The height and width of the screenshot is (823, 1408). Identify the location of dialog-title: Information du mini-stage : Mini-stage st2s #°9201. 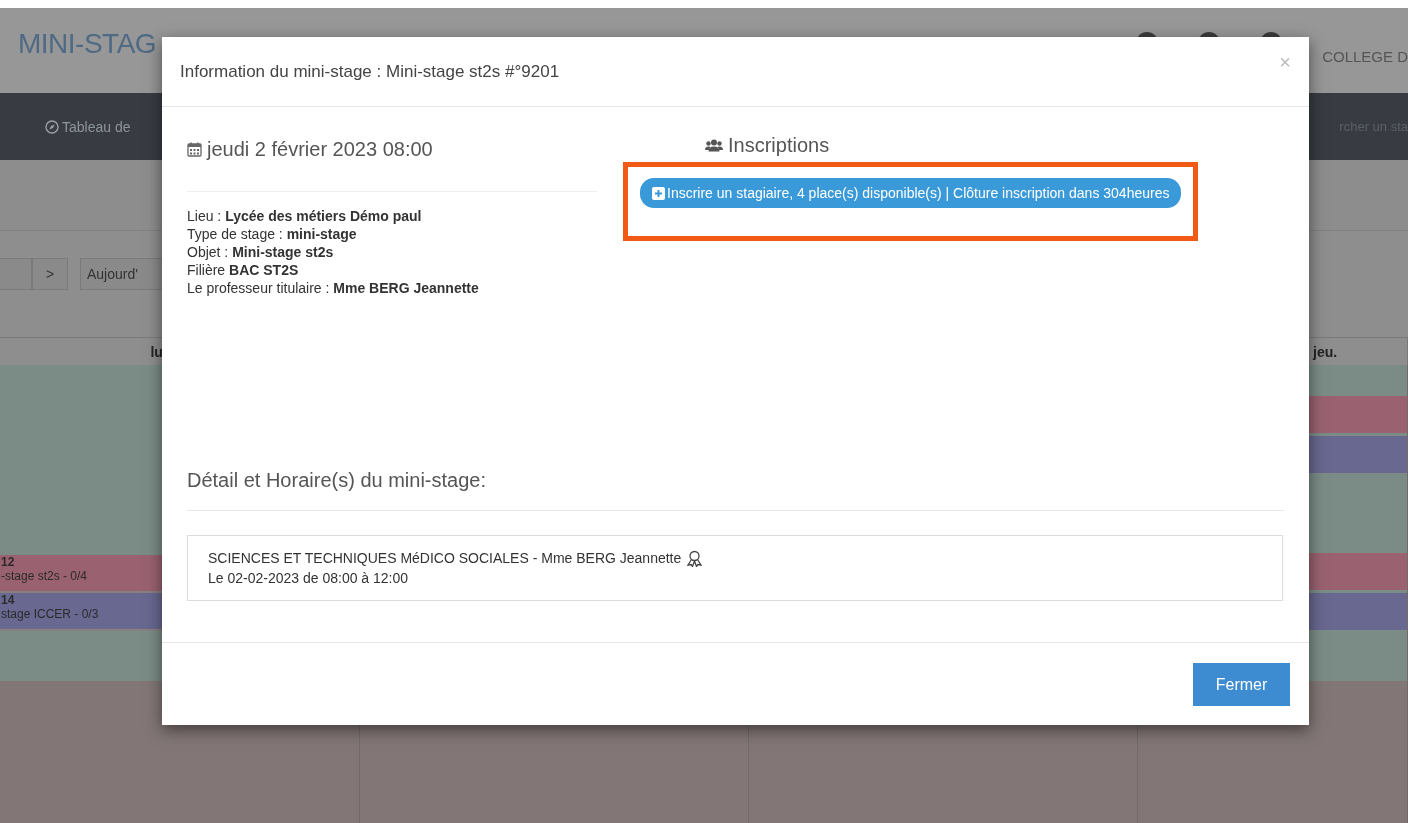
(370, 71).